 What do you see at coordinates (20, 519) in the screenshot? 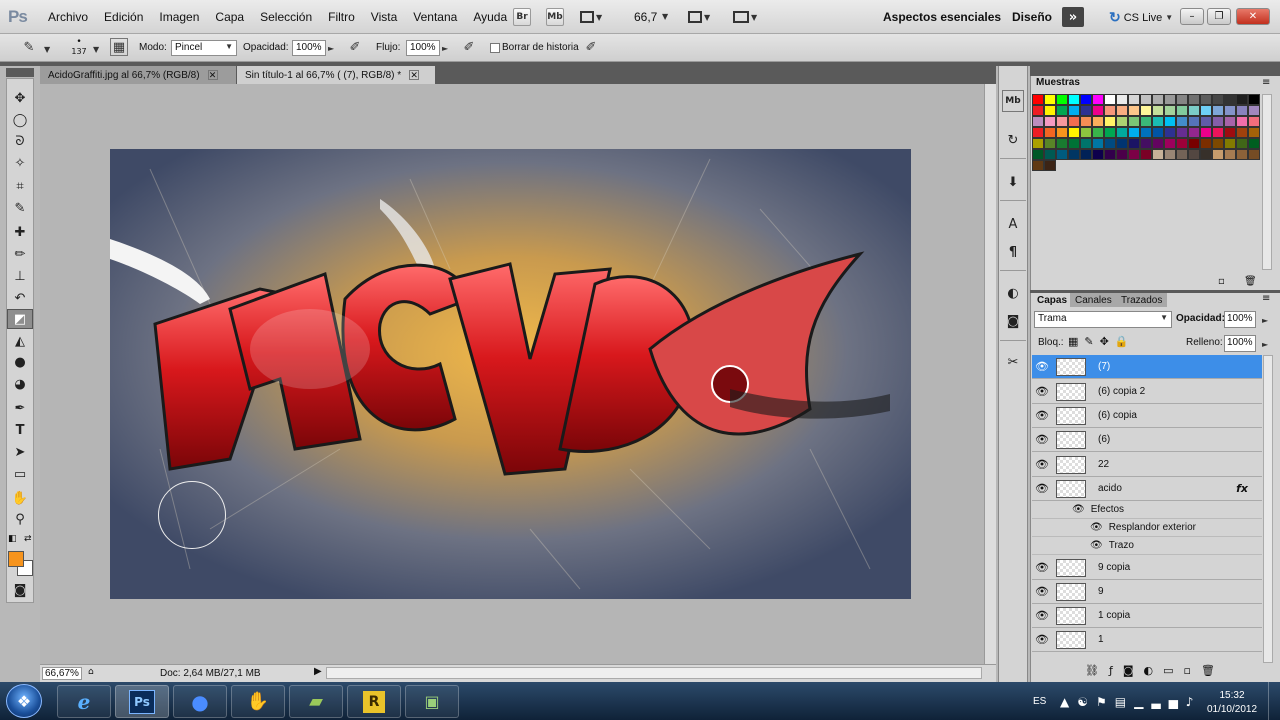
I see `zoom-tool-icon: ⚲` at bounding box center [20, 519].